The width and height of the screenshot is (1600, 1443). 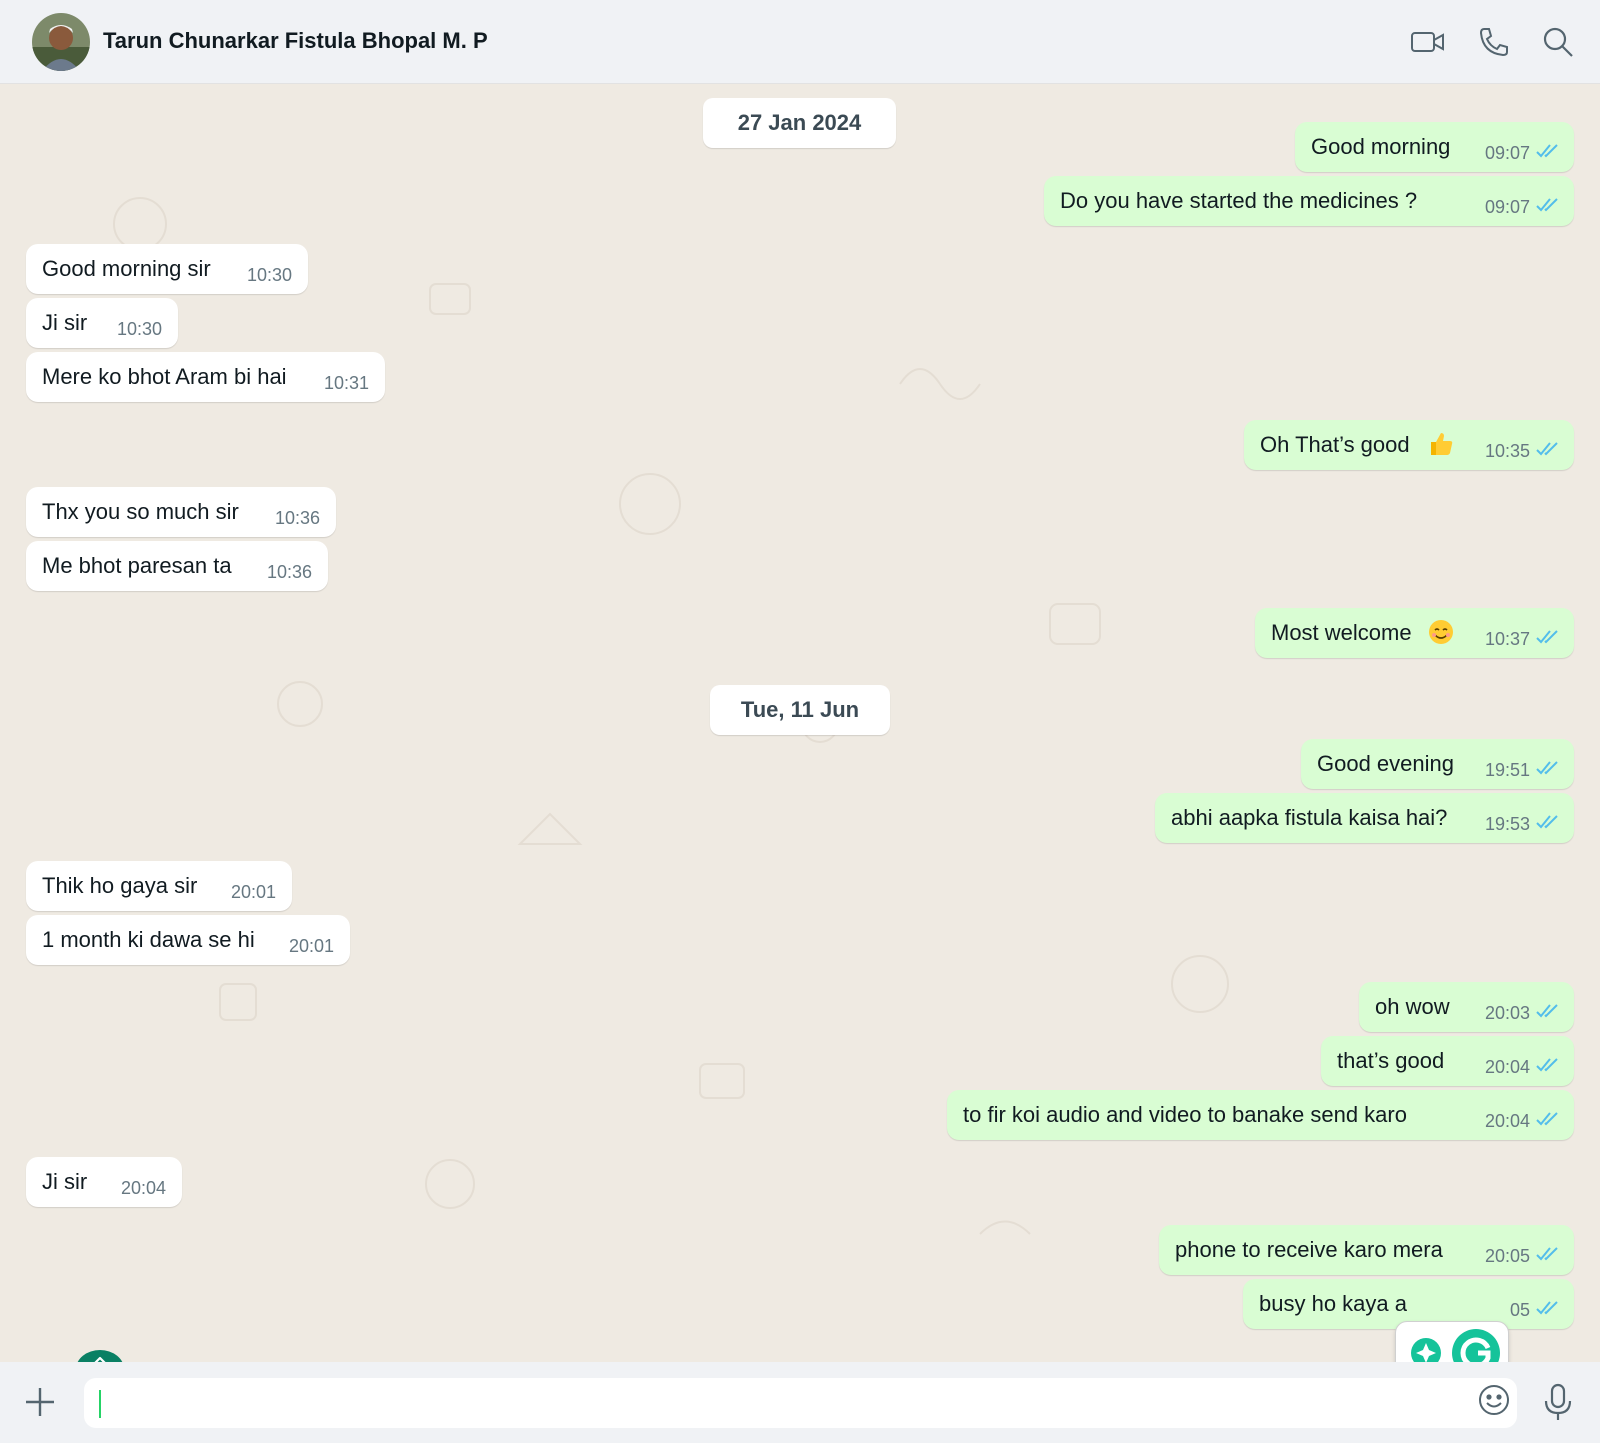 I want to click on outgoing-message: Oh That’s good 10:35, so click(x=1409, y=445).